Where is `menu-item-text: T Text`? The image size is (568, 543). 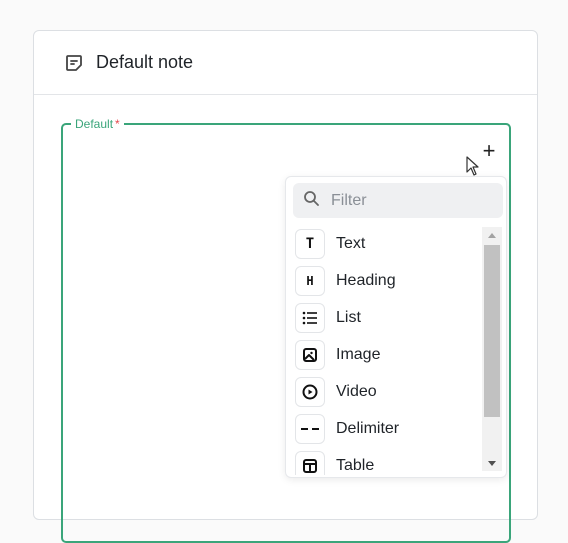
menu-item-text: T Text is located at coordinates (388, 243).